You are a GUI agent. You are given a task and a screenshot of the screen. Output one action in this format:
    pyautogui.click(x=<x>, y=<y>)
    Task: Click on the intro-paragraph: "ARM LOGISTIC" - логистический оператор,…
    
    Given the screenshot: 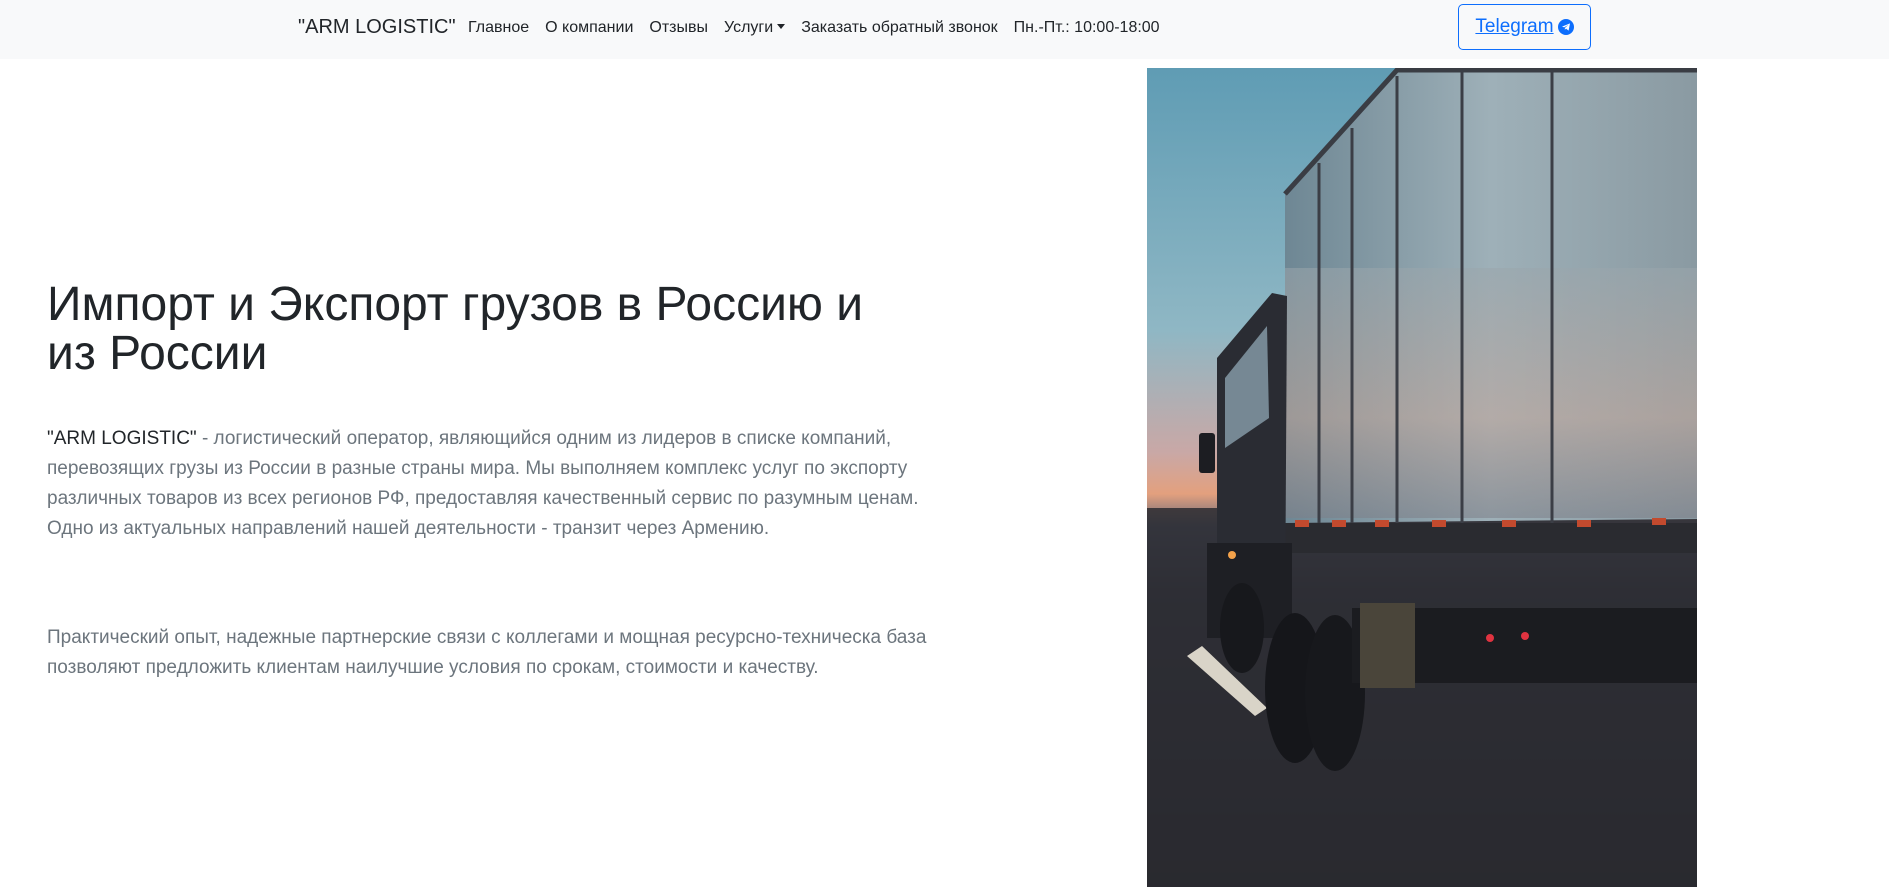 What is the action you would take?
    pyautogui.click(x=487, y=484)
    